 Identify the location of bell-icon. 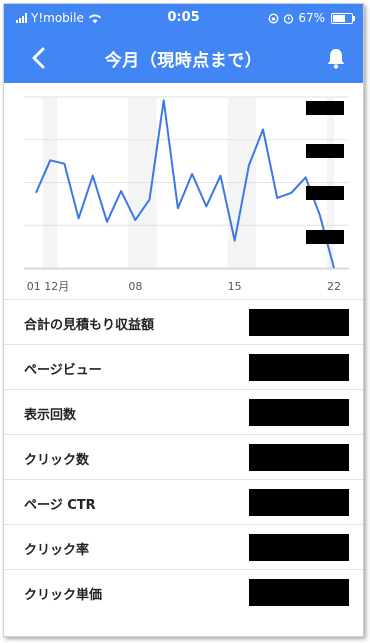
(336, 58).